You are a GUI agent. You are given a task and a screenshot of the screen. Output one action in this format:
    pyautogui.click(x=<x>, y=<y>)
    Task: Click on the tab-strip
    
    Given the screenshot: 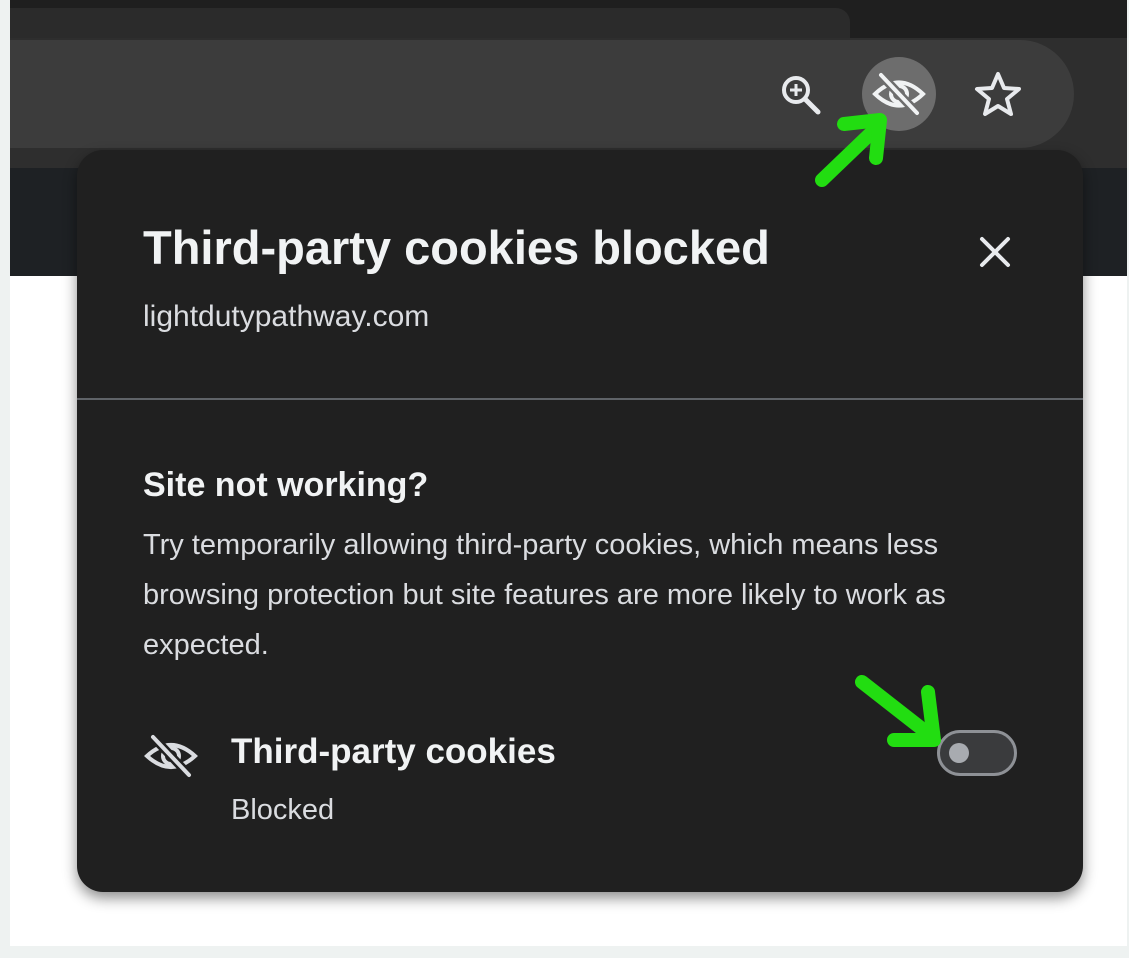 What is the action you would take?
    pyautogui.click(x=568, y=19)
    